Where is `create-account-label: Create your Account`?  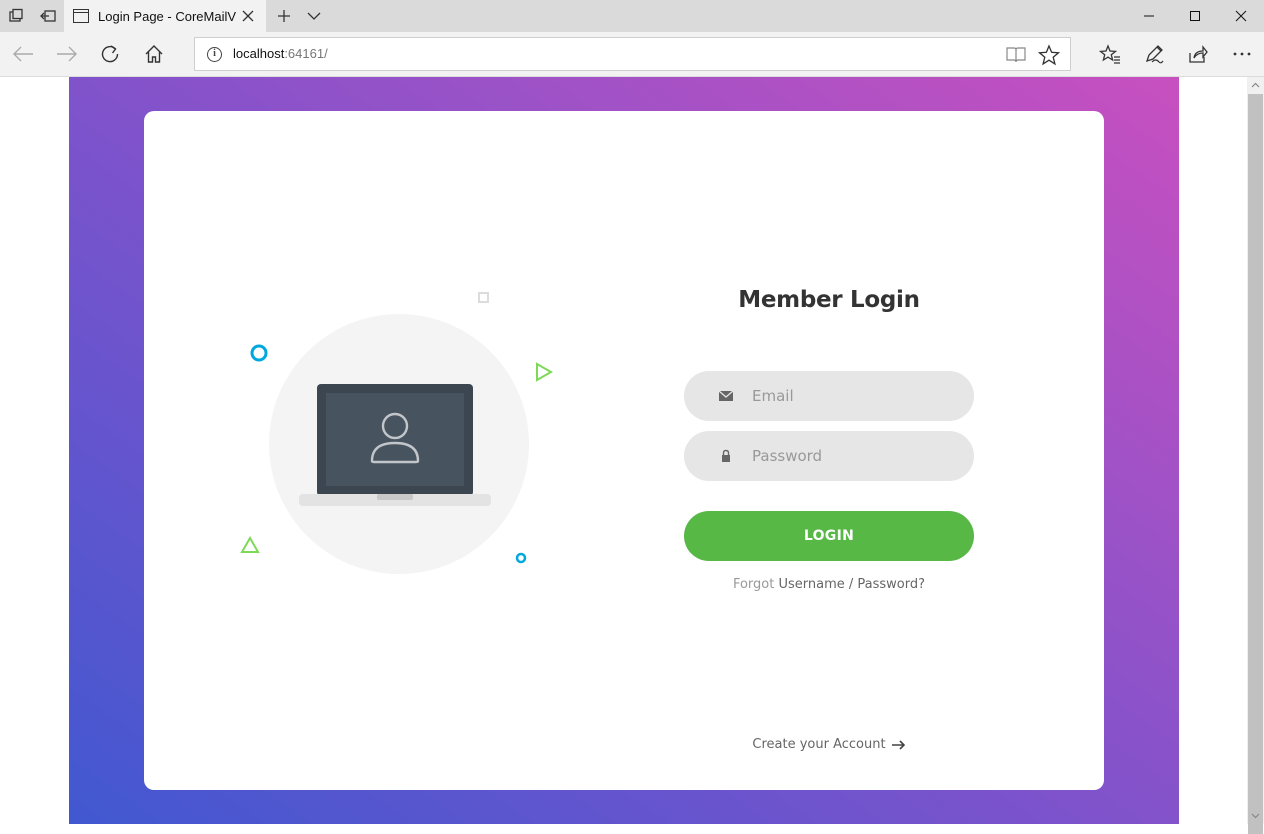
create-account-label: Create your Account is located at coordinates (819, 744).